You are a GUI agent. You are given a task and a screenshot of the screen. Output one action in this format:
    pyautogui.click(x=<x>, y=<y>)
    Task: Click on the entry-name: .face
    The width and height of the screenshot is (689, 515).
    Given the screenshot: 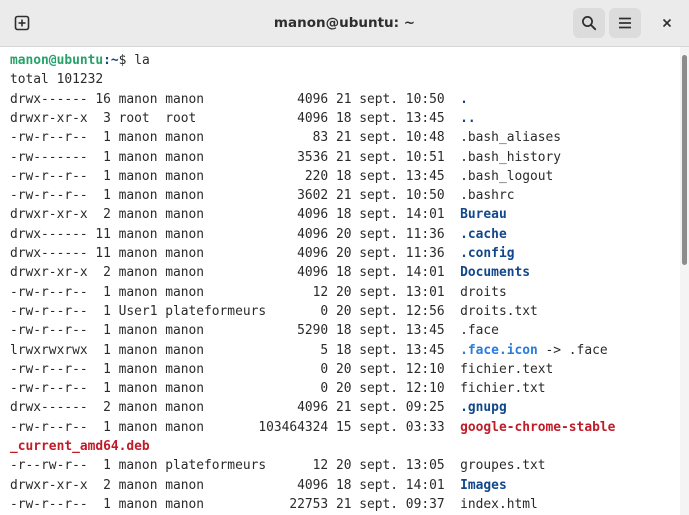 What is the action you would take?
    pyautogui.click(x=479, y=331)
    